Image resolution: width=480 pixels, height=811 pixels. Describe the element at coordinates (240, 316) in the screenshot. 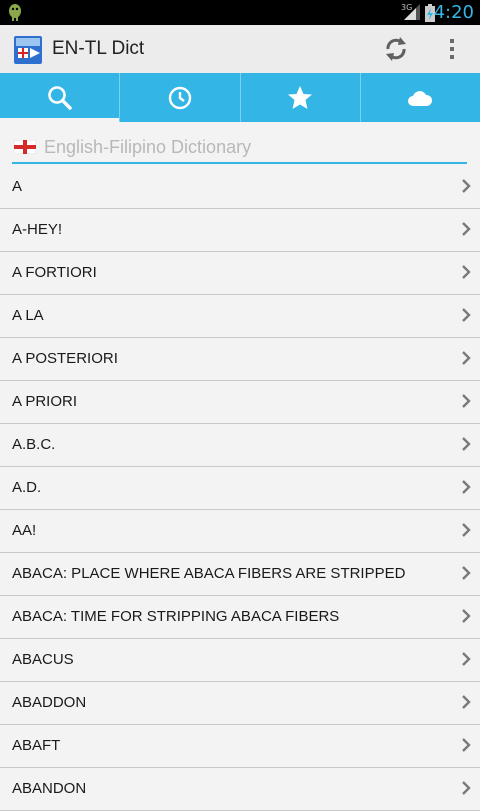

I see `list-item: A LA` at that location.